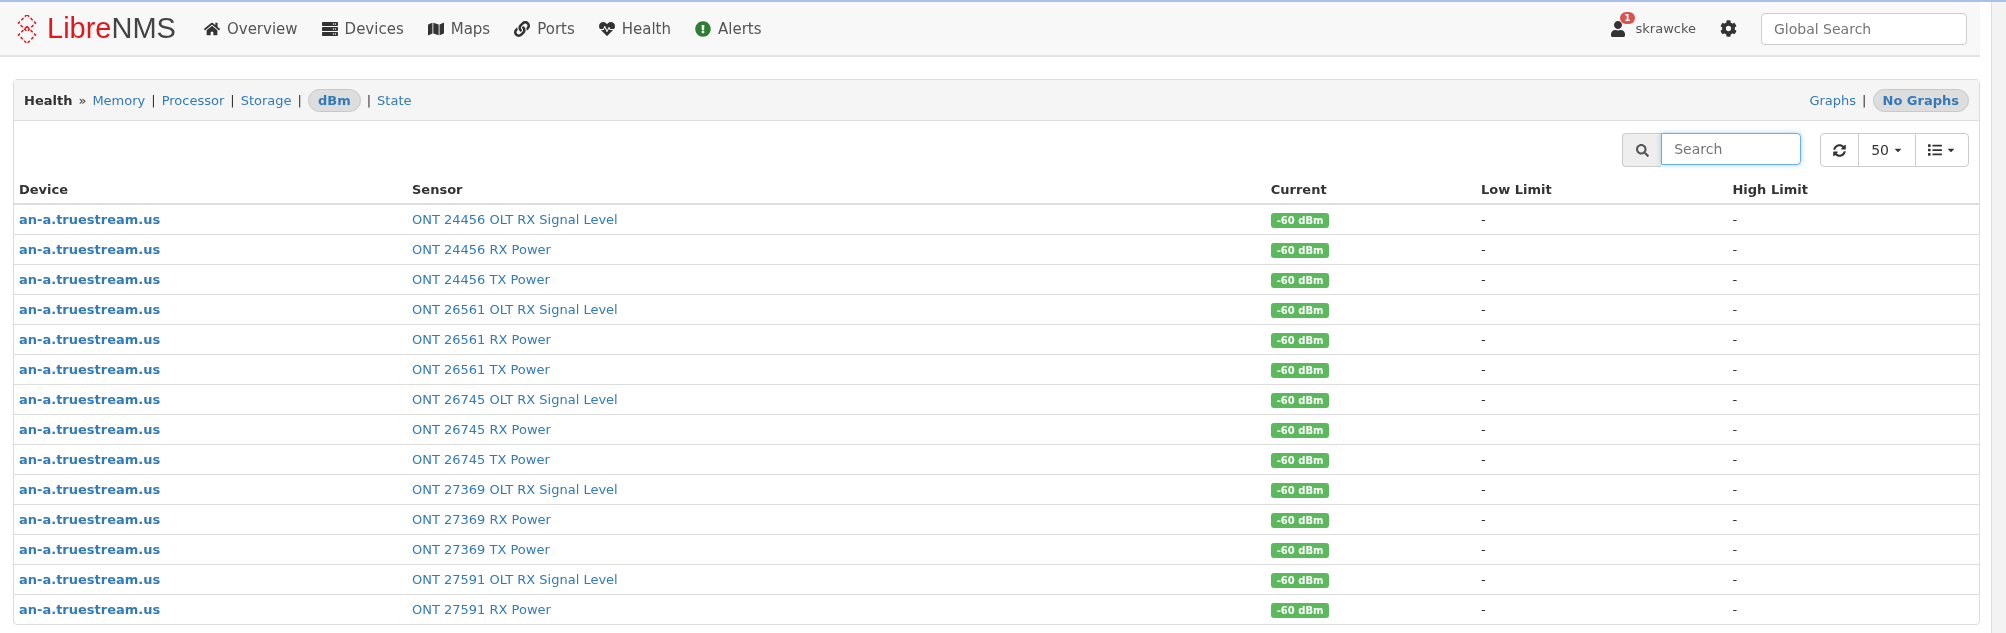 The height and width of the screenshot is (633, 2006). Describe the element at coordinates (515, 219) in the screenshot. I see `sensor-link: ONT 24456 OLT RX Signal Level` at that location.